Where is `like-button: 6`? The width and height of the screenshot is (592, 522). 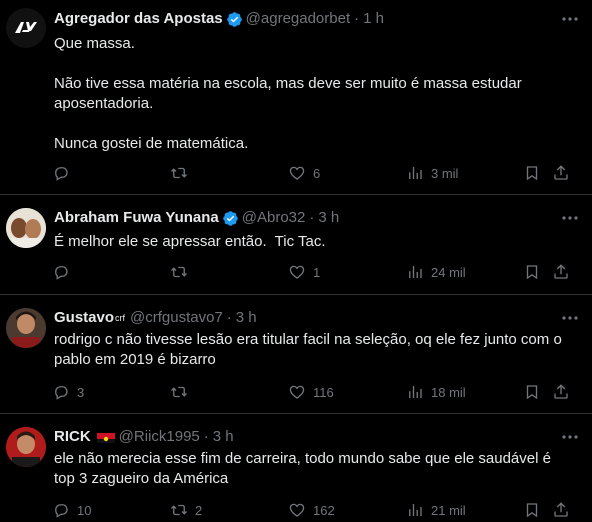 like-button: 6 is located at coordinates (304, 173).